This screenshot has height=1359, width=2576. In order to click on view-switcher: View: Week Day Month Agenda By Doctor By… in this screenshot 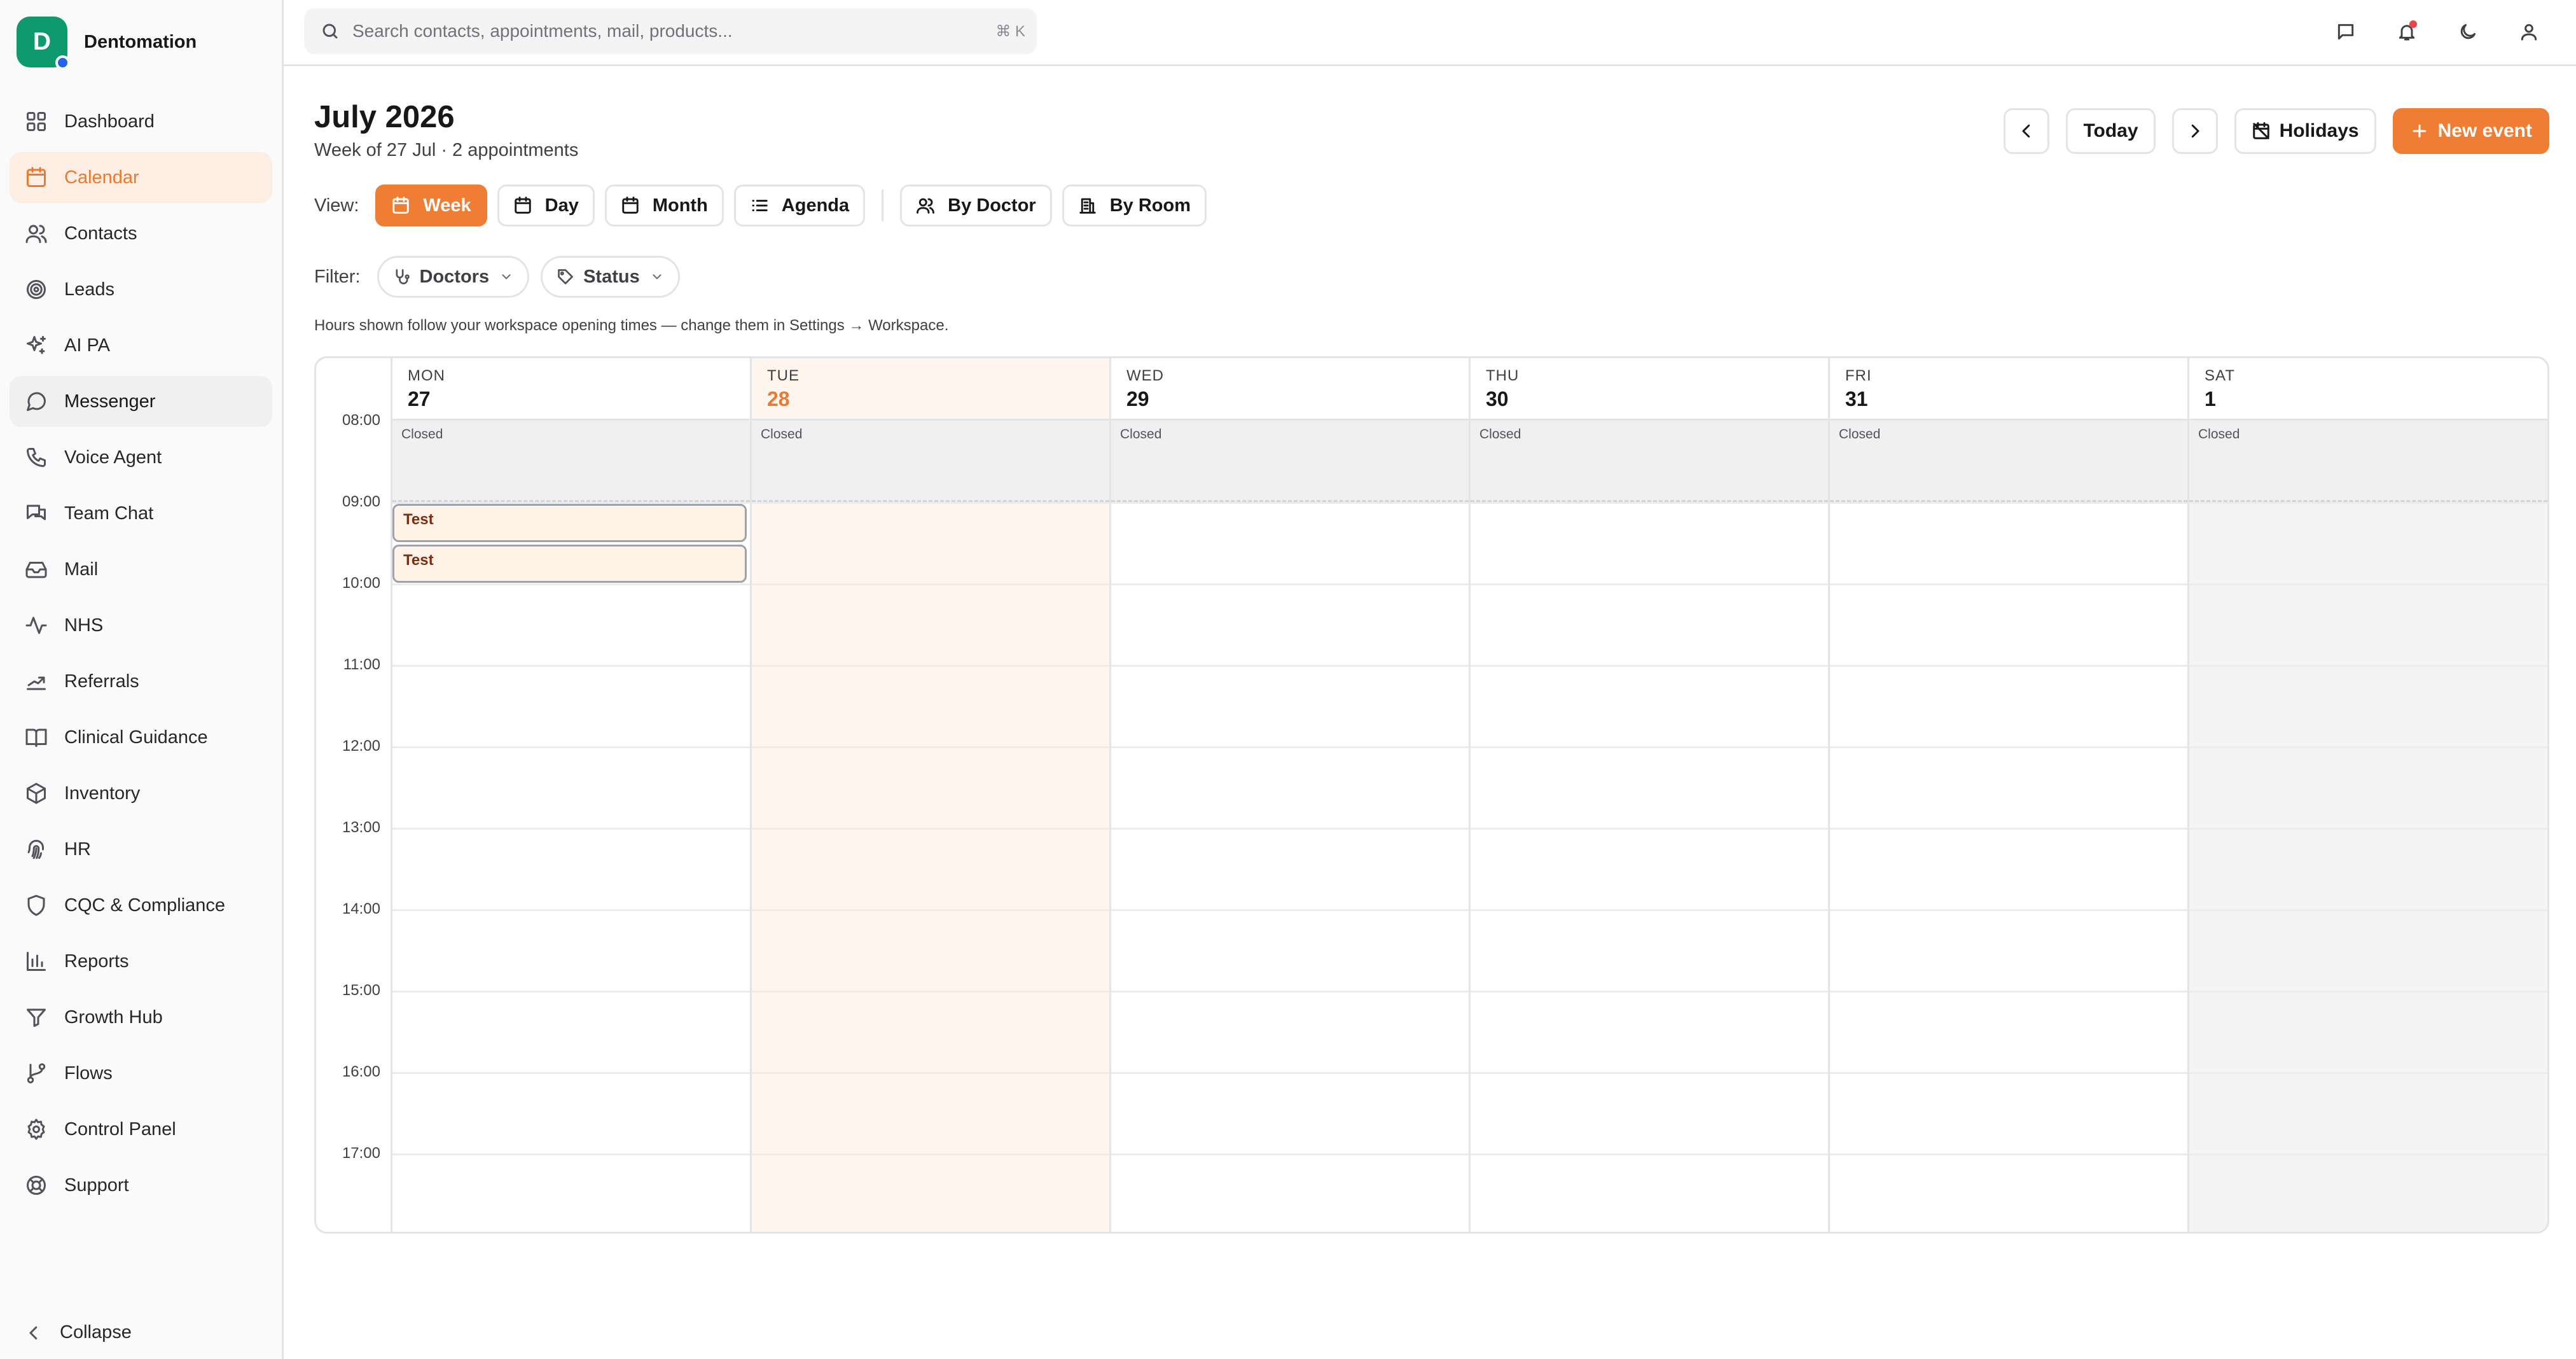, I will do `click(765, 206)`.